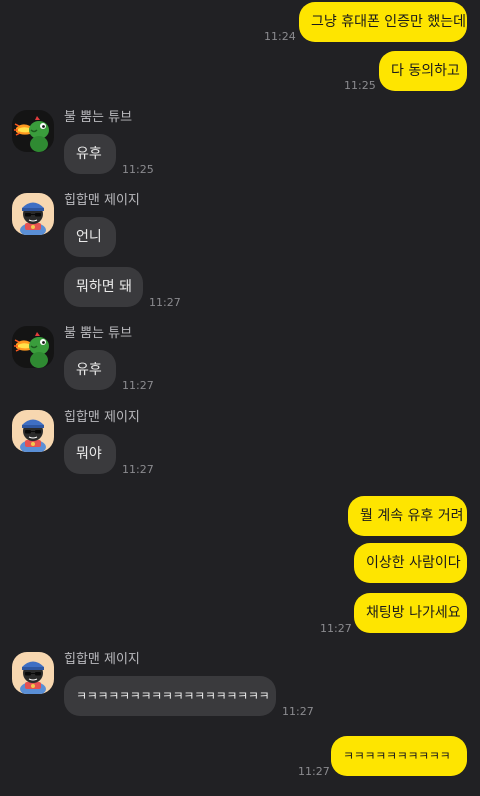  What do you see at coordinates (90, 237) in the screenshot?
I see `their-message-bubble: 언니` at bounding box center [90, 237].